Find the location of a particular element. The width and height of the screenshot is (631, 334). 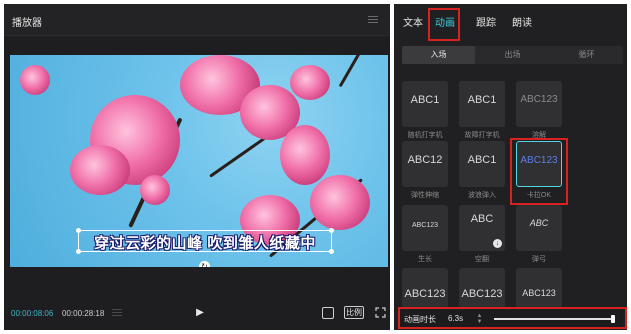

rotate-icon: ↻ is located at coordinates (204, 264).